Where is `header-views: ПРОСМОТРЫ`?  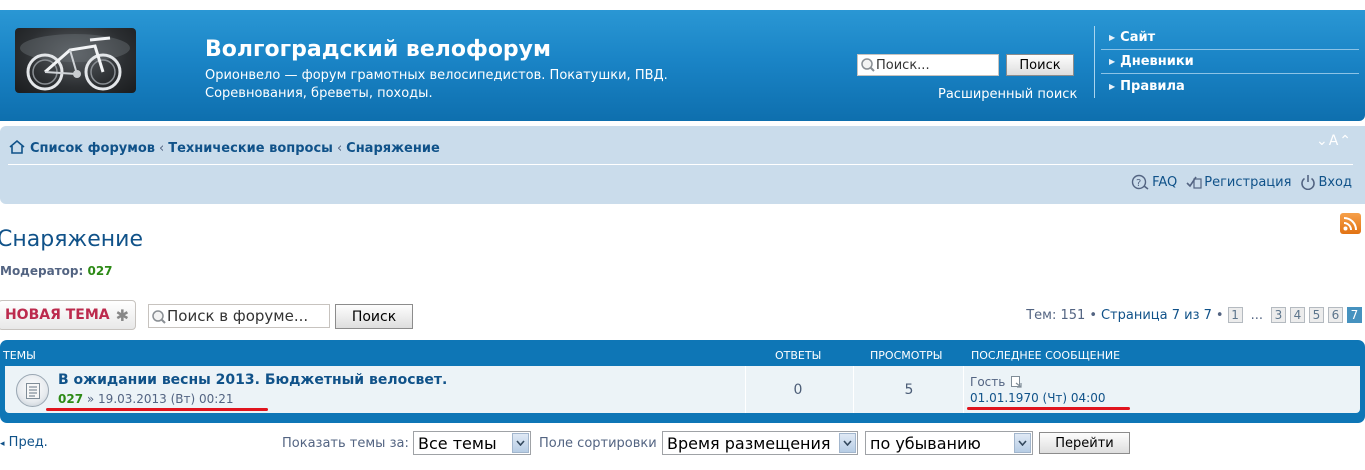
header-views: ПРОСМОТРЫ is located at coordinates (906, 355).